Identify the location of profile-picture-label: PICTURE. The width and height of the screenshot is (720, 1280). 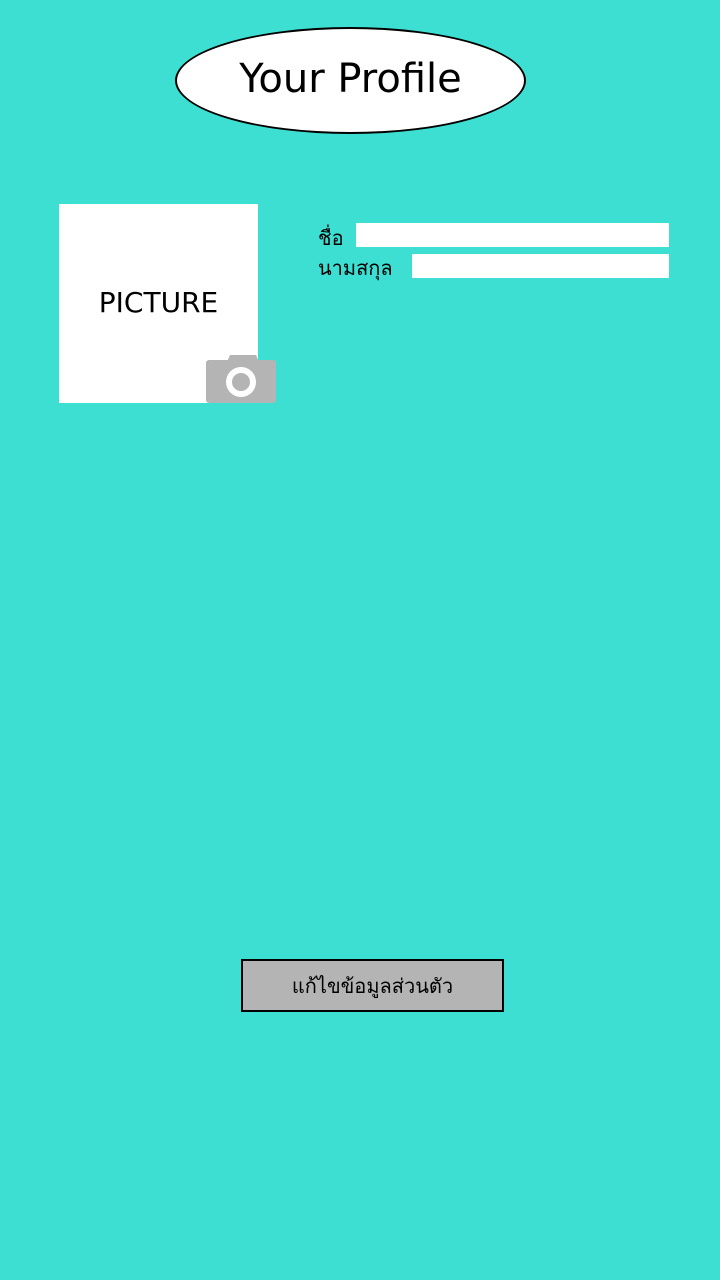
(158, 302).